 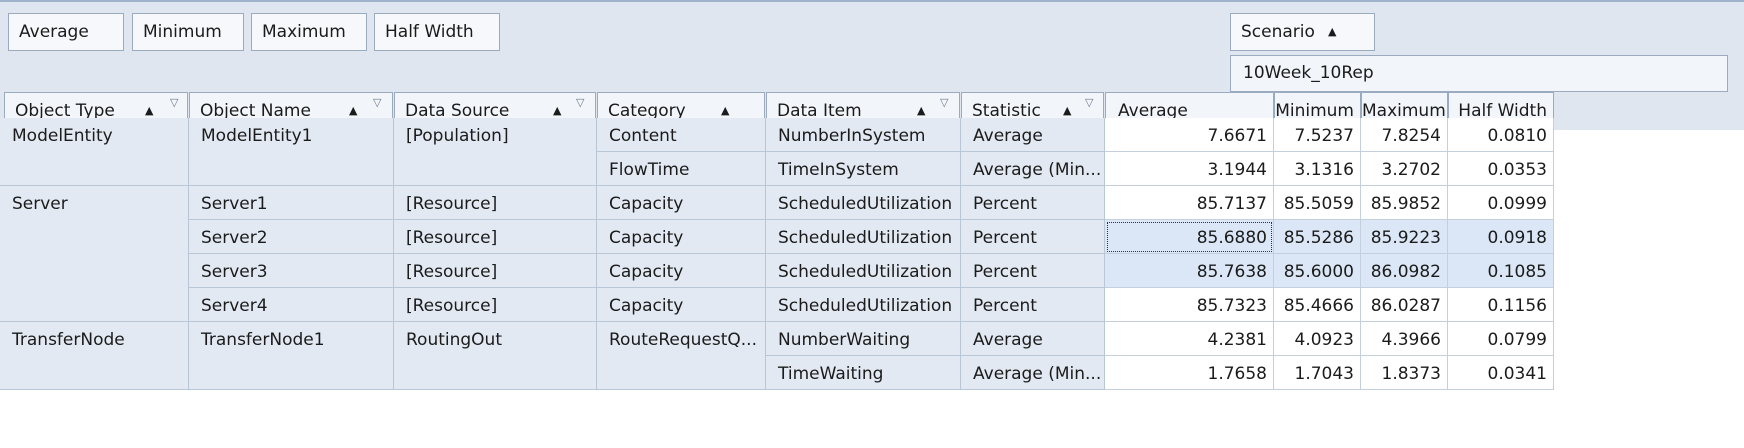 I want to click on row-header-category: Content, so click(x=681, y=135).